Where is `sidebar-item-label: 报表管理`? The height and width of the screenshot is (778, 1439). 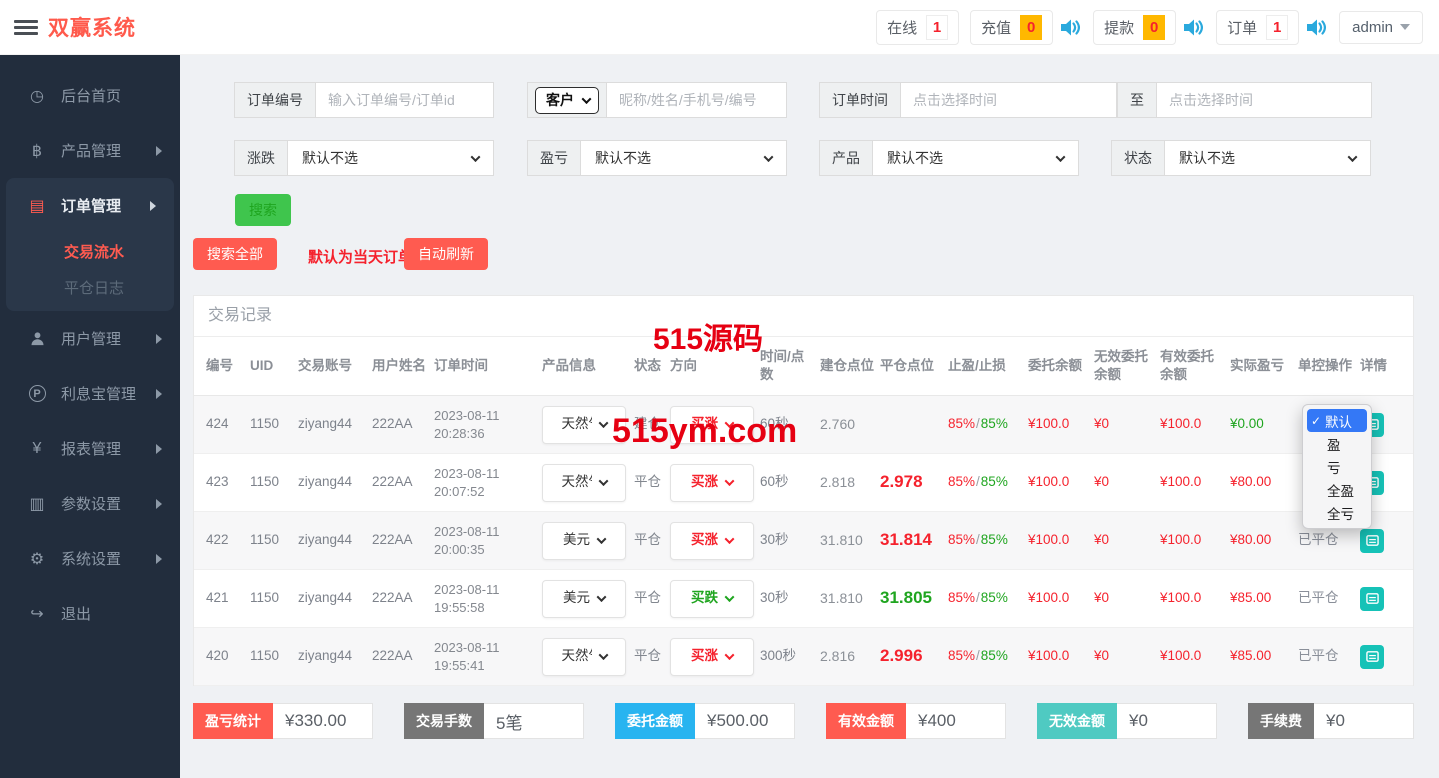 sidebar-item-label: 报表管理 is located at coordinates (91, 449).